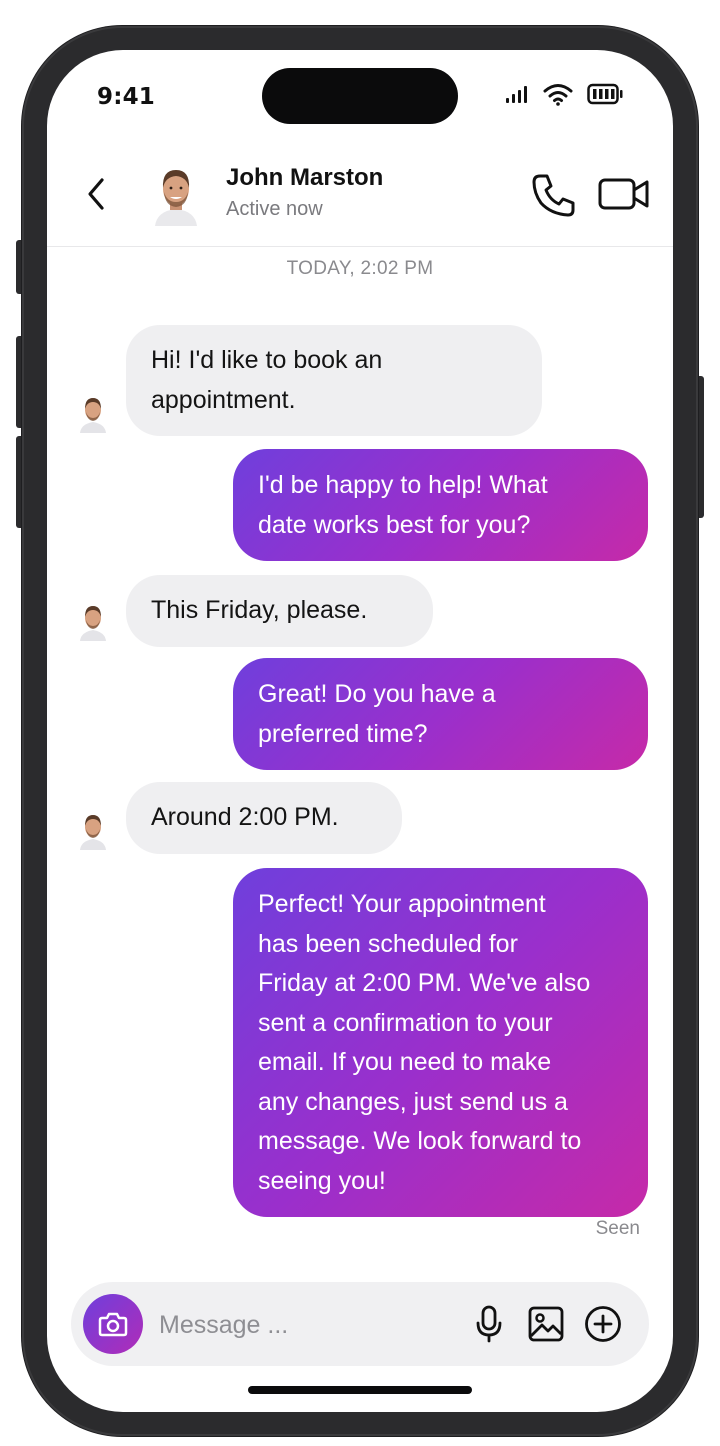 The image size is (720, 1446). Describe the element at coordinates (309, 1325) in the screenshot. I see `message-input` at that location.